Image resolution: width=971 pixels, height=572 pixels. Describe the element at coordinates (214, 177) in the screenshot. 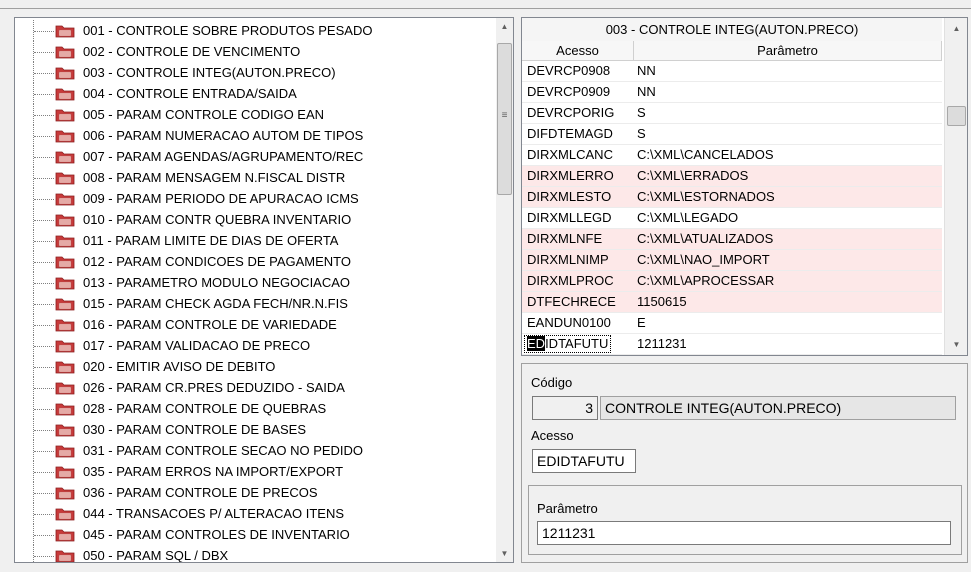

I see `tree-item-label: 008 - PARAM MENSAGEM N.FISCAL DISTR` at that location.